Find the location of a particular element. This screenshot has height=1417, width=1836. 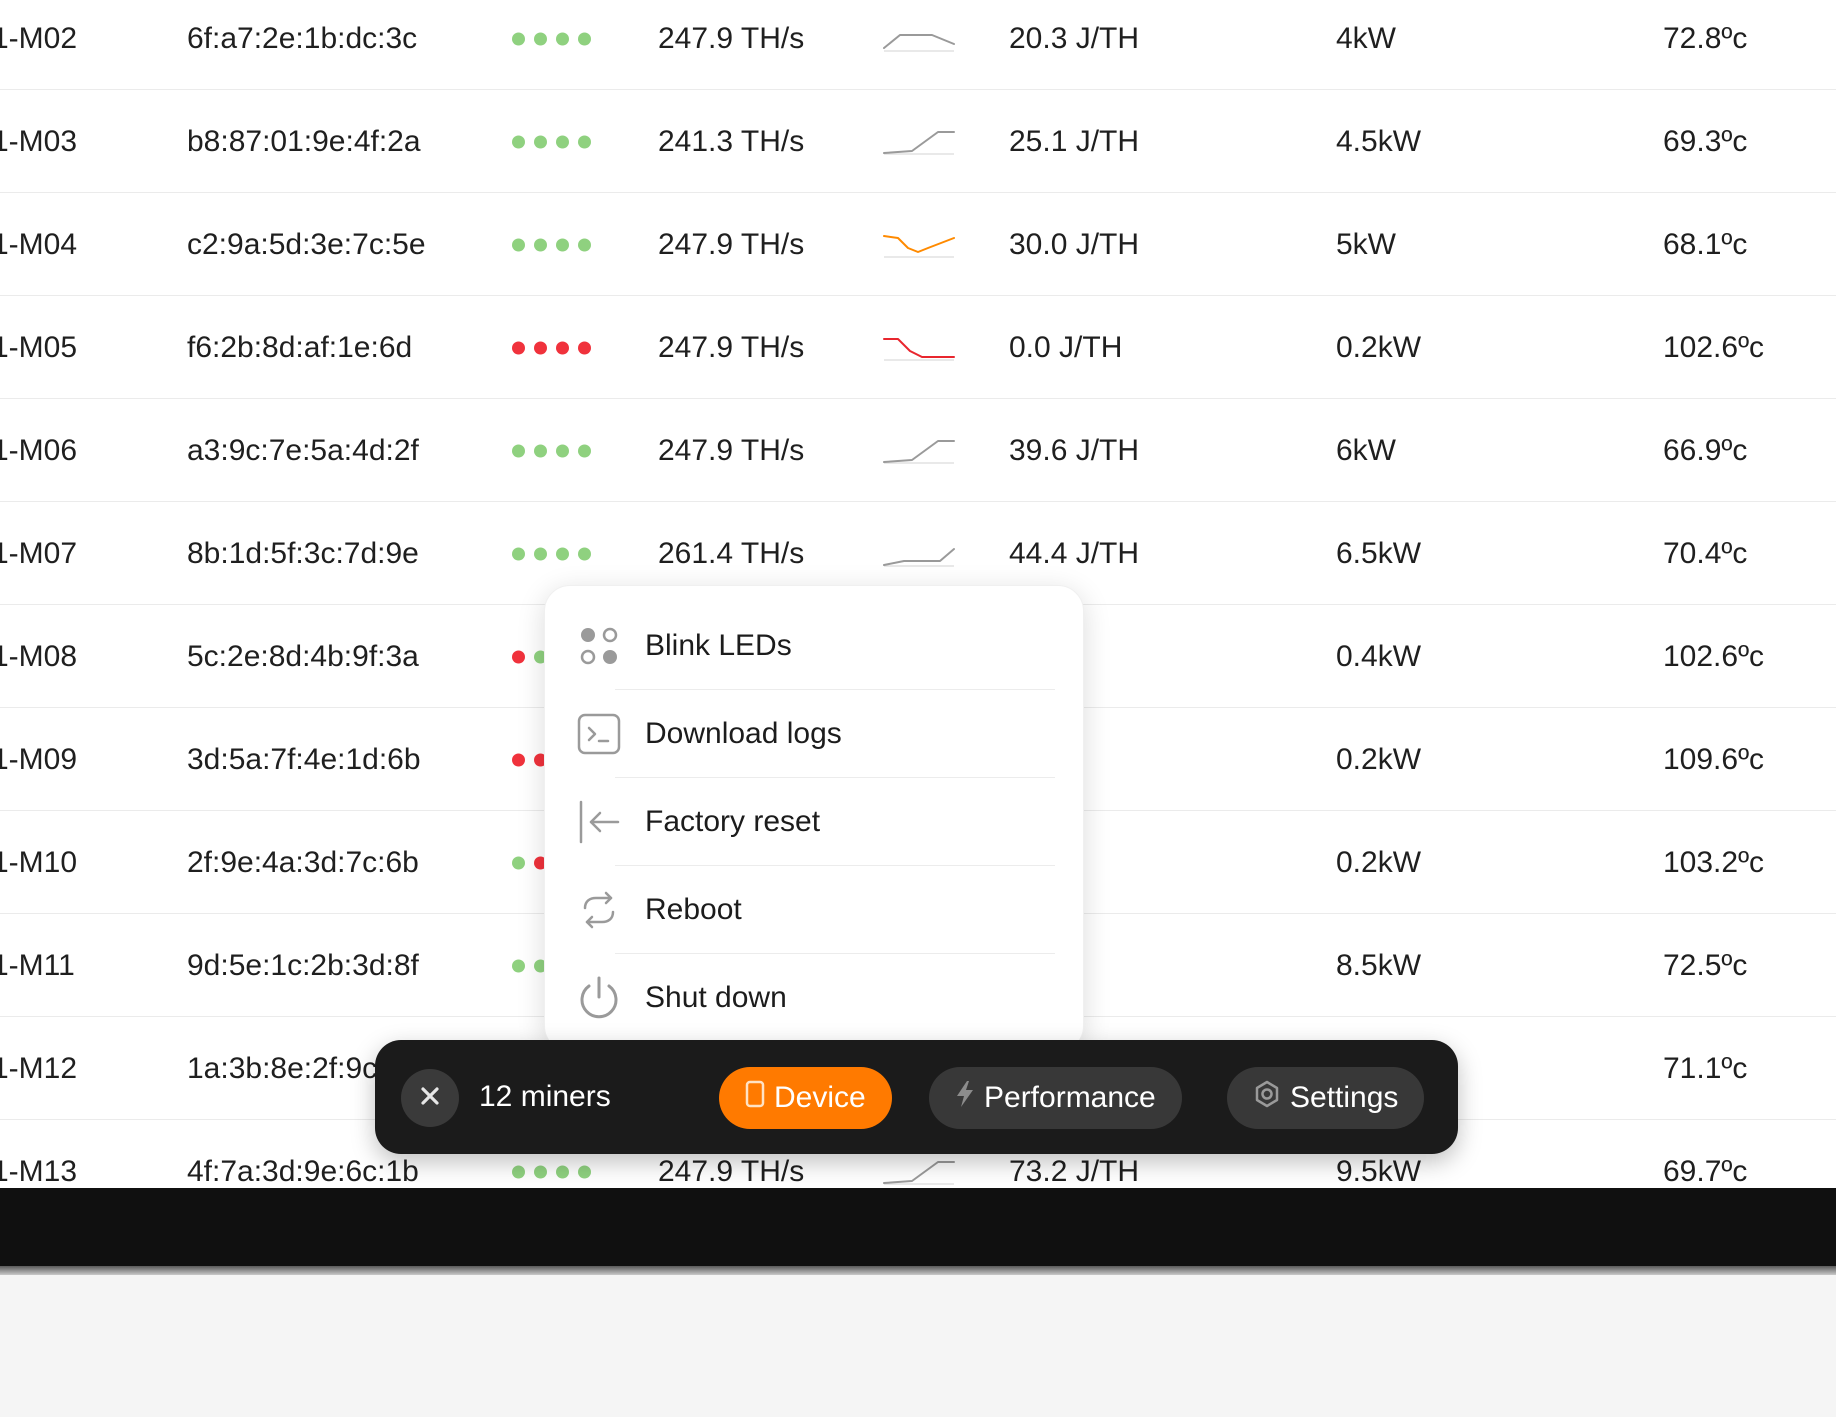

temperature-value: 109.6ºc is located at coordinates (1714, 759).